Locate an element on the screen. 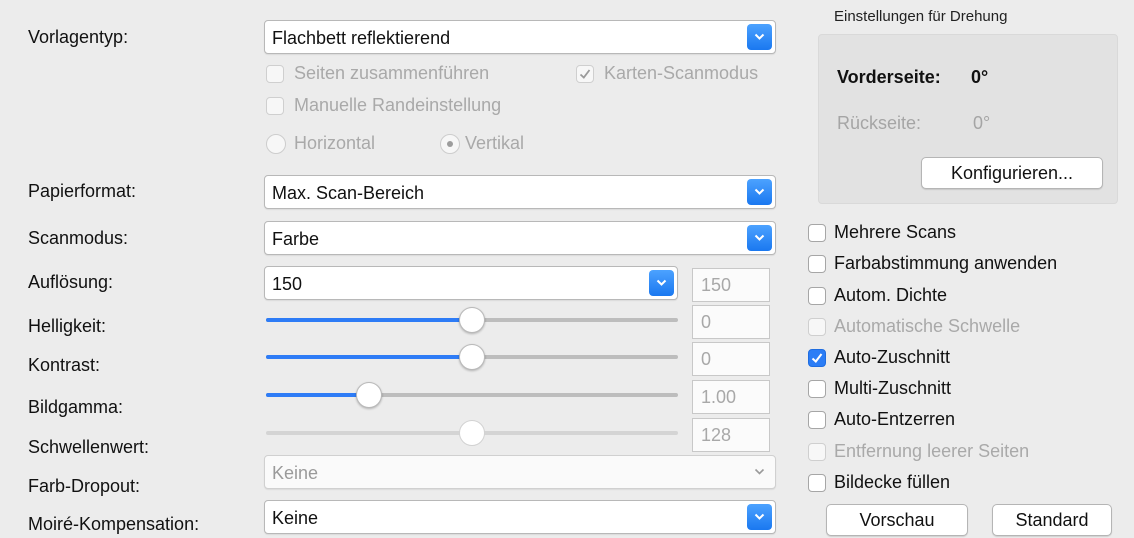 The width and height of the screenshot is (1134, 538). entfernung-leerer-seiten-label: Entfernung leerer Seiten is located at coordinates (932, 451).